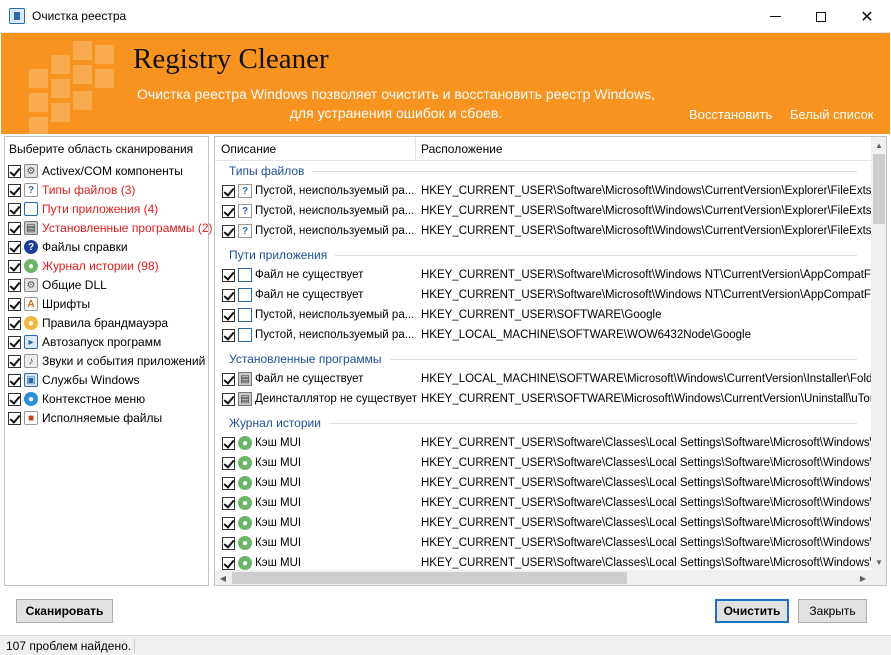  What do you see at coordinates (863, 577) in the screenshot?
I see `scroll-right-icon: ▶` at bounding box center [863, 577].